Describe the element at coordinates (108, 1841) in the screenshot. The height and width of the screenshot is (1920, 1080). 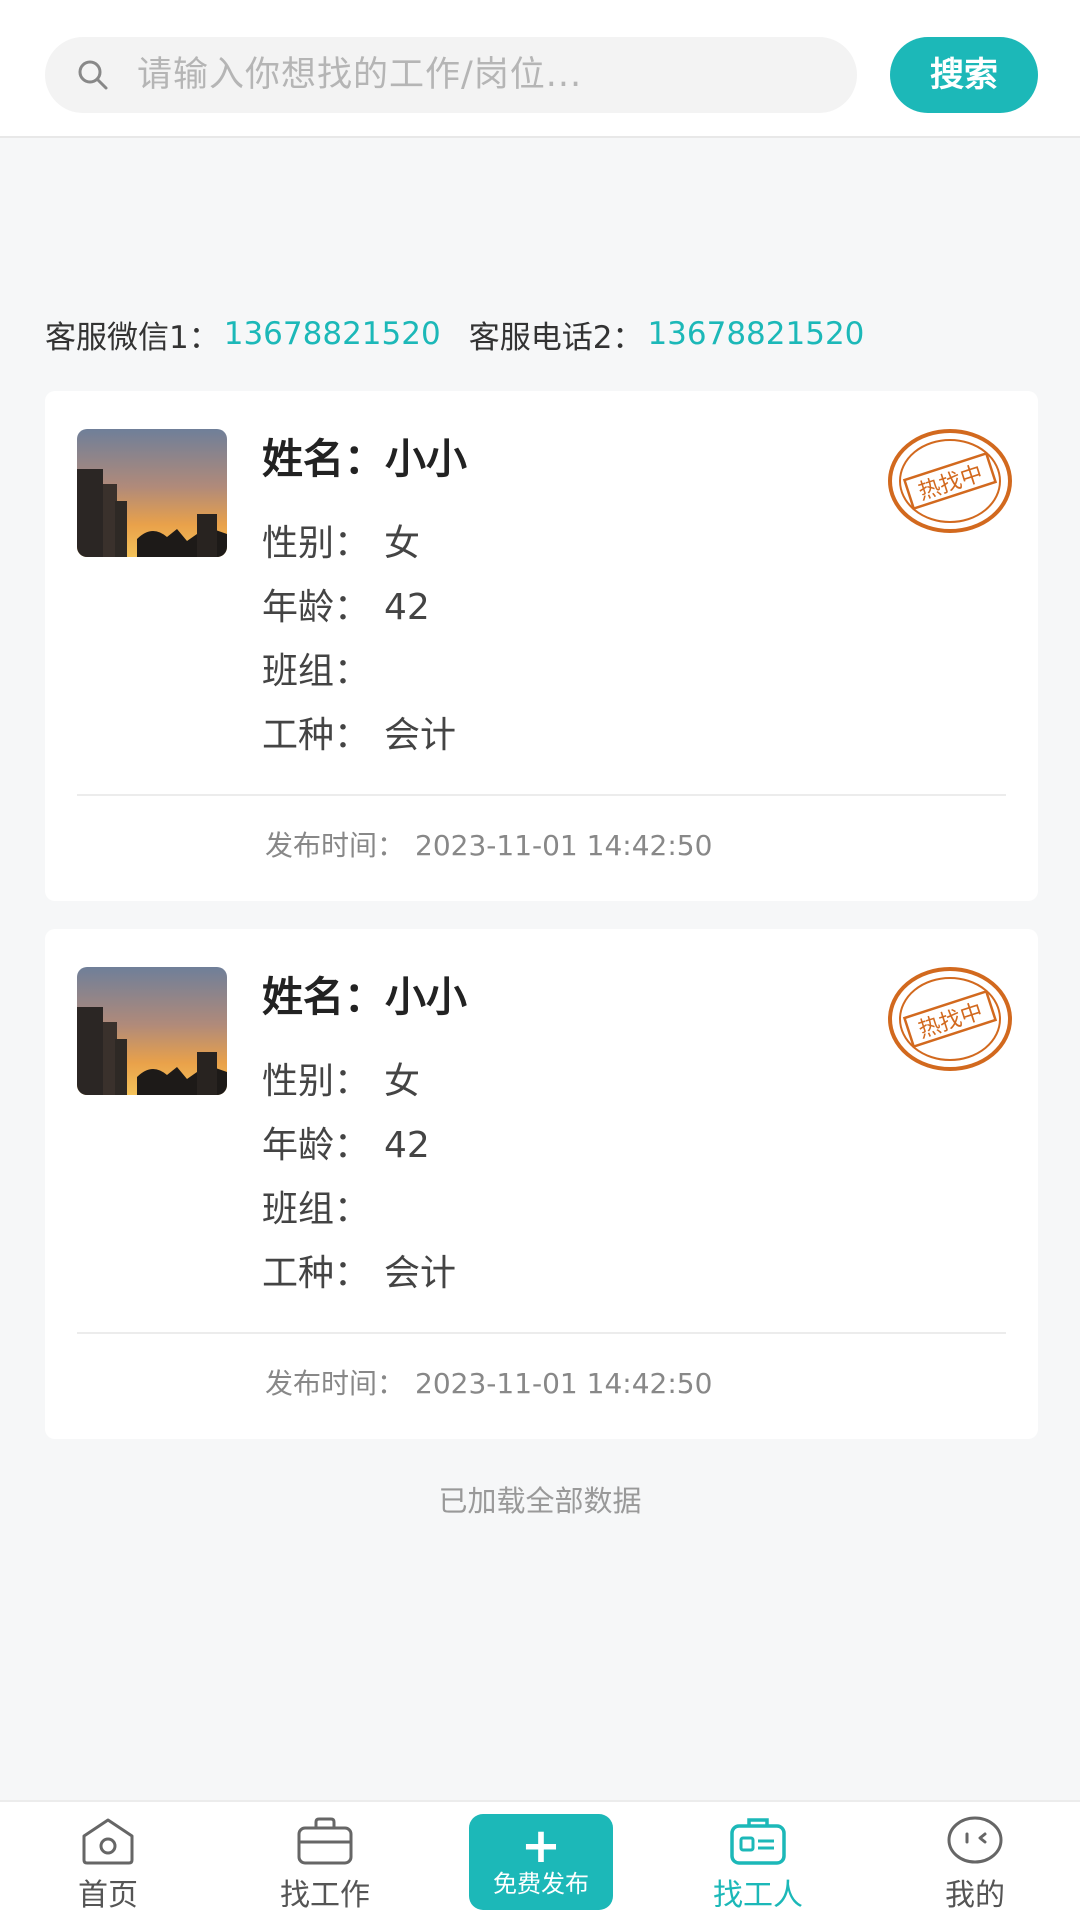
I see `home-icon` at that location.